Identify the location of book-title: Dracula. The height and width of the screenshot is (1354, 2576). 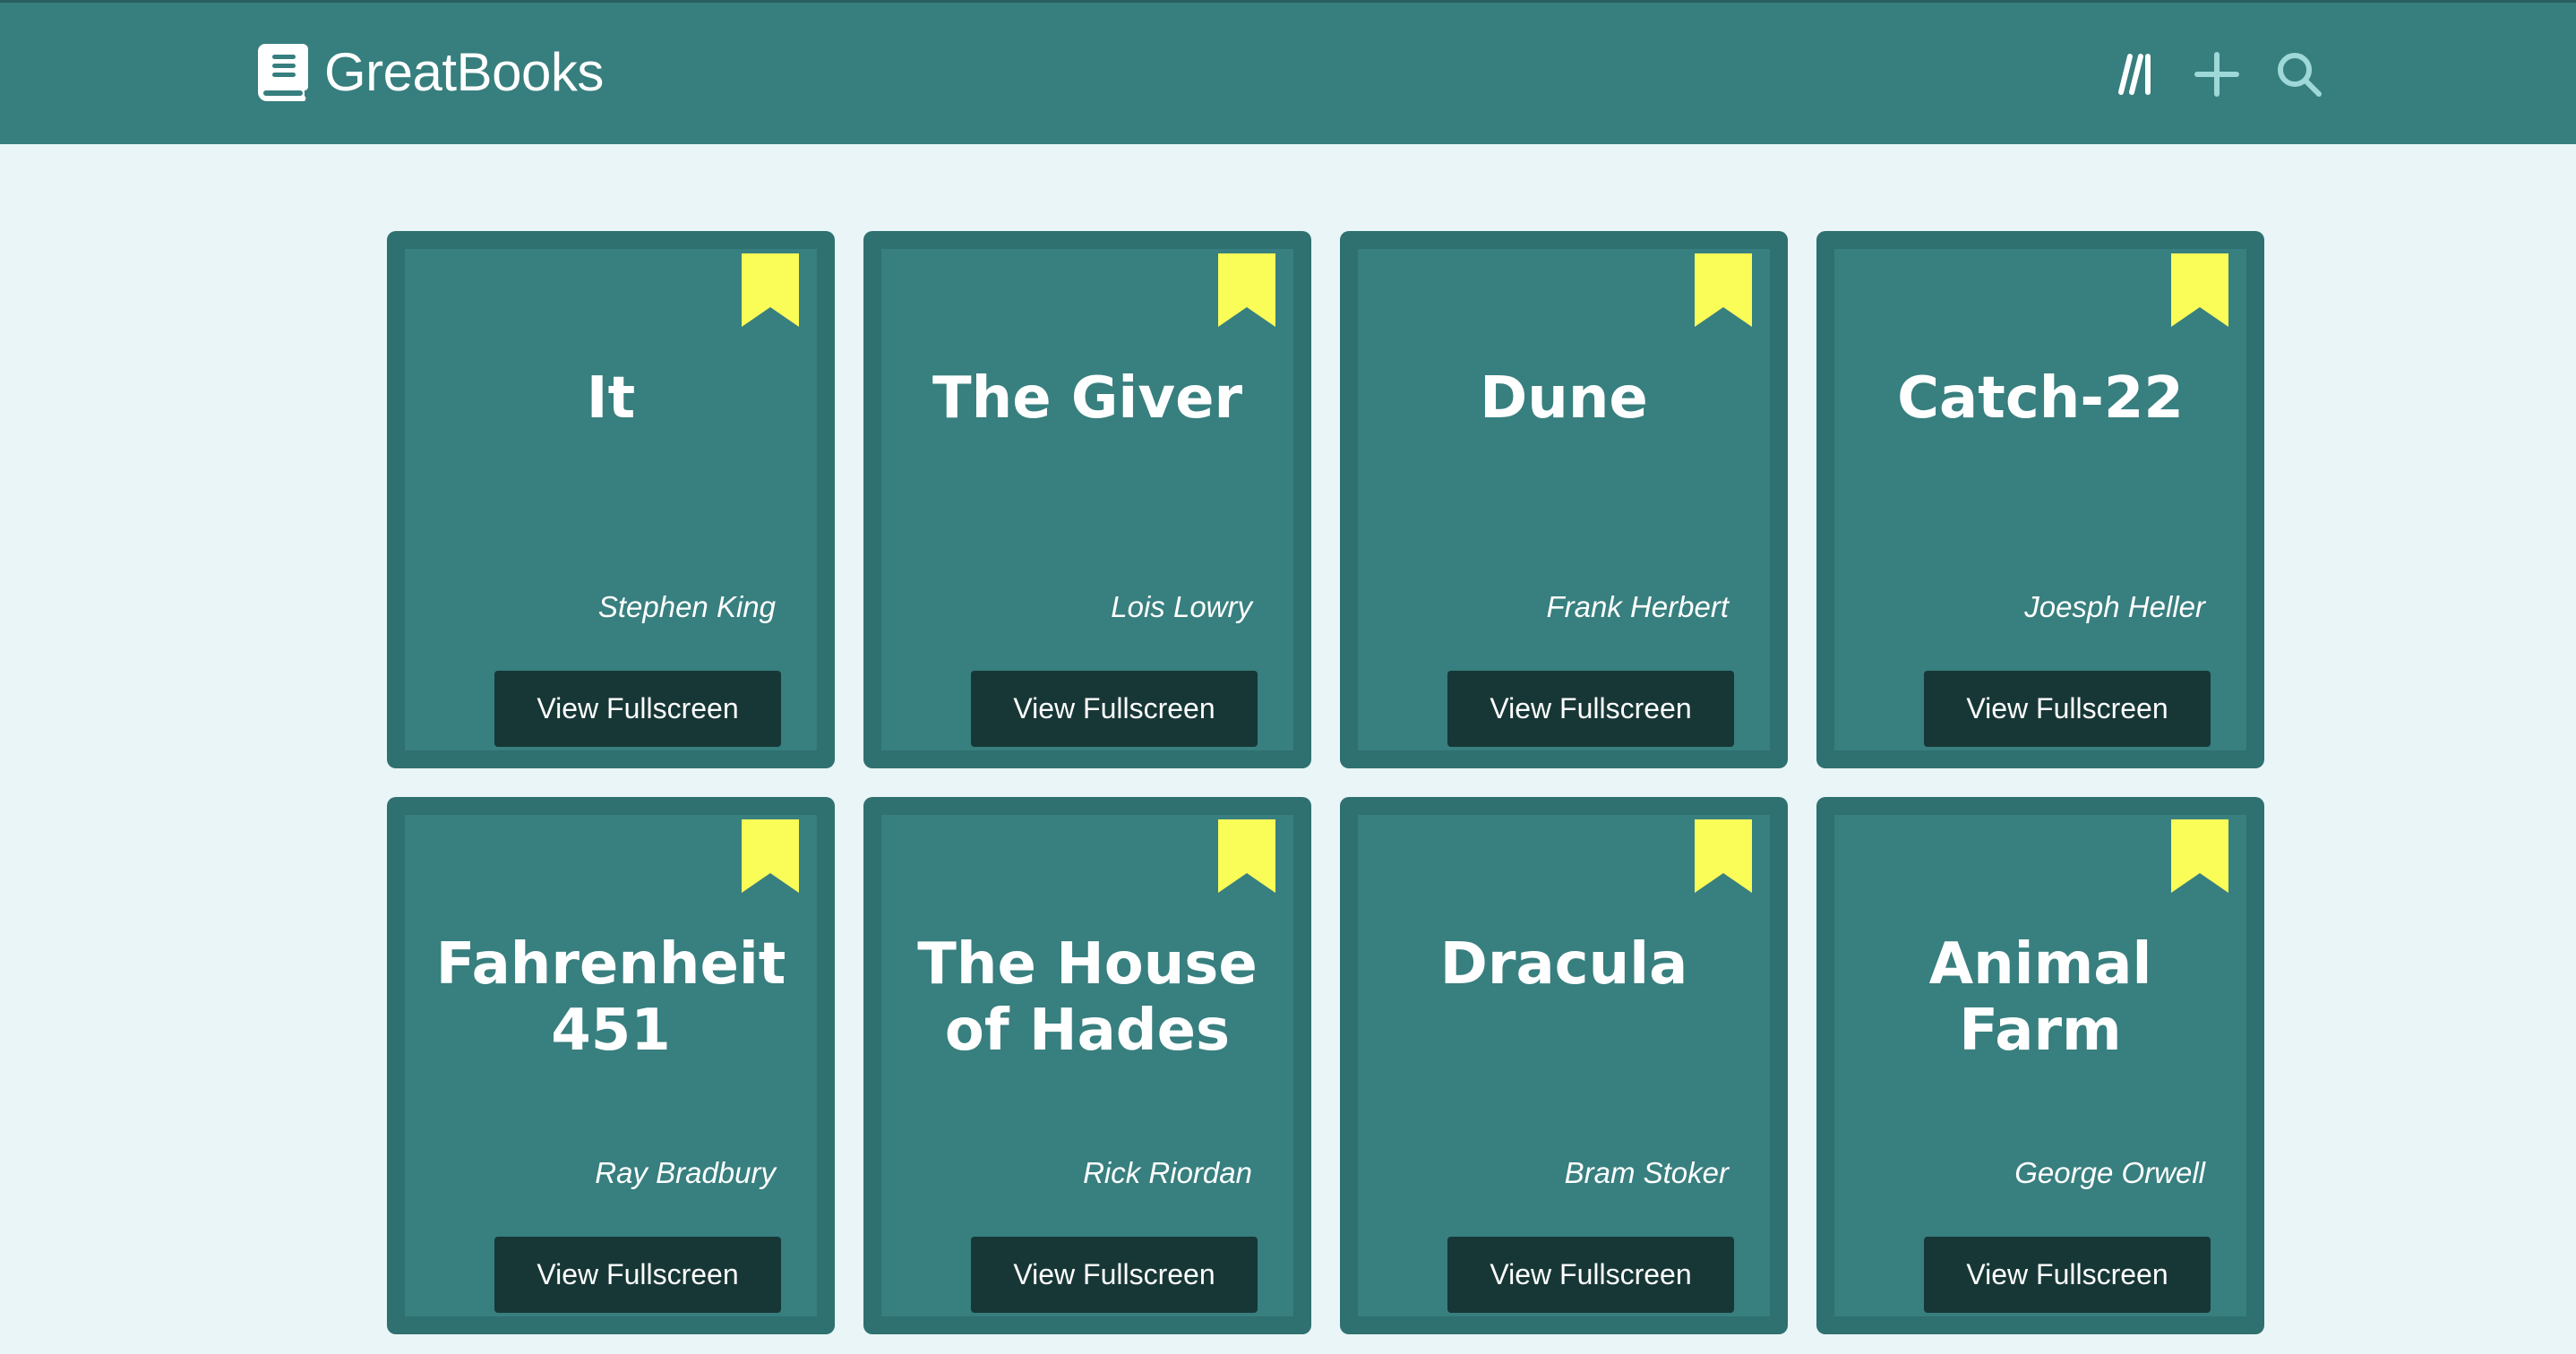
(1563, 964).